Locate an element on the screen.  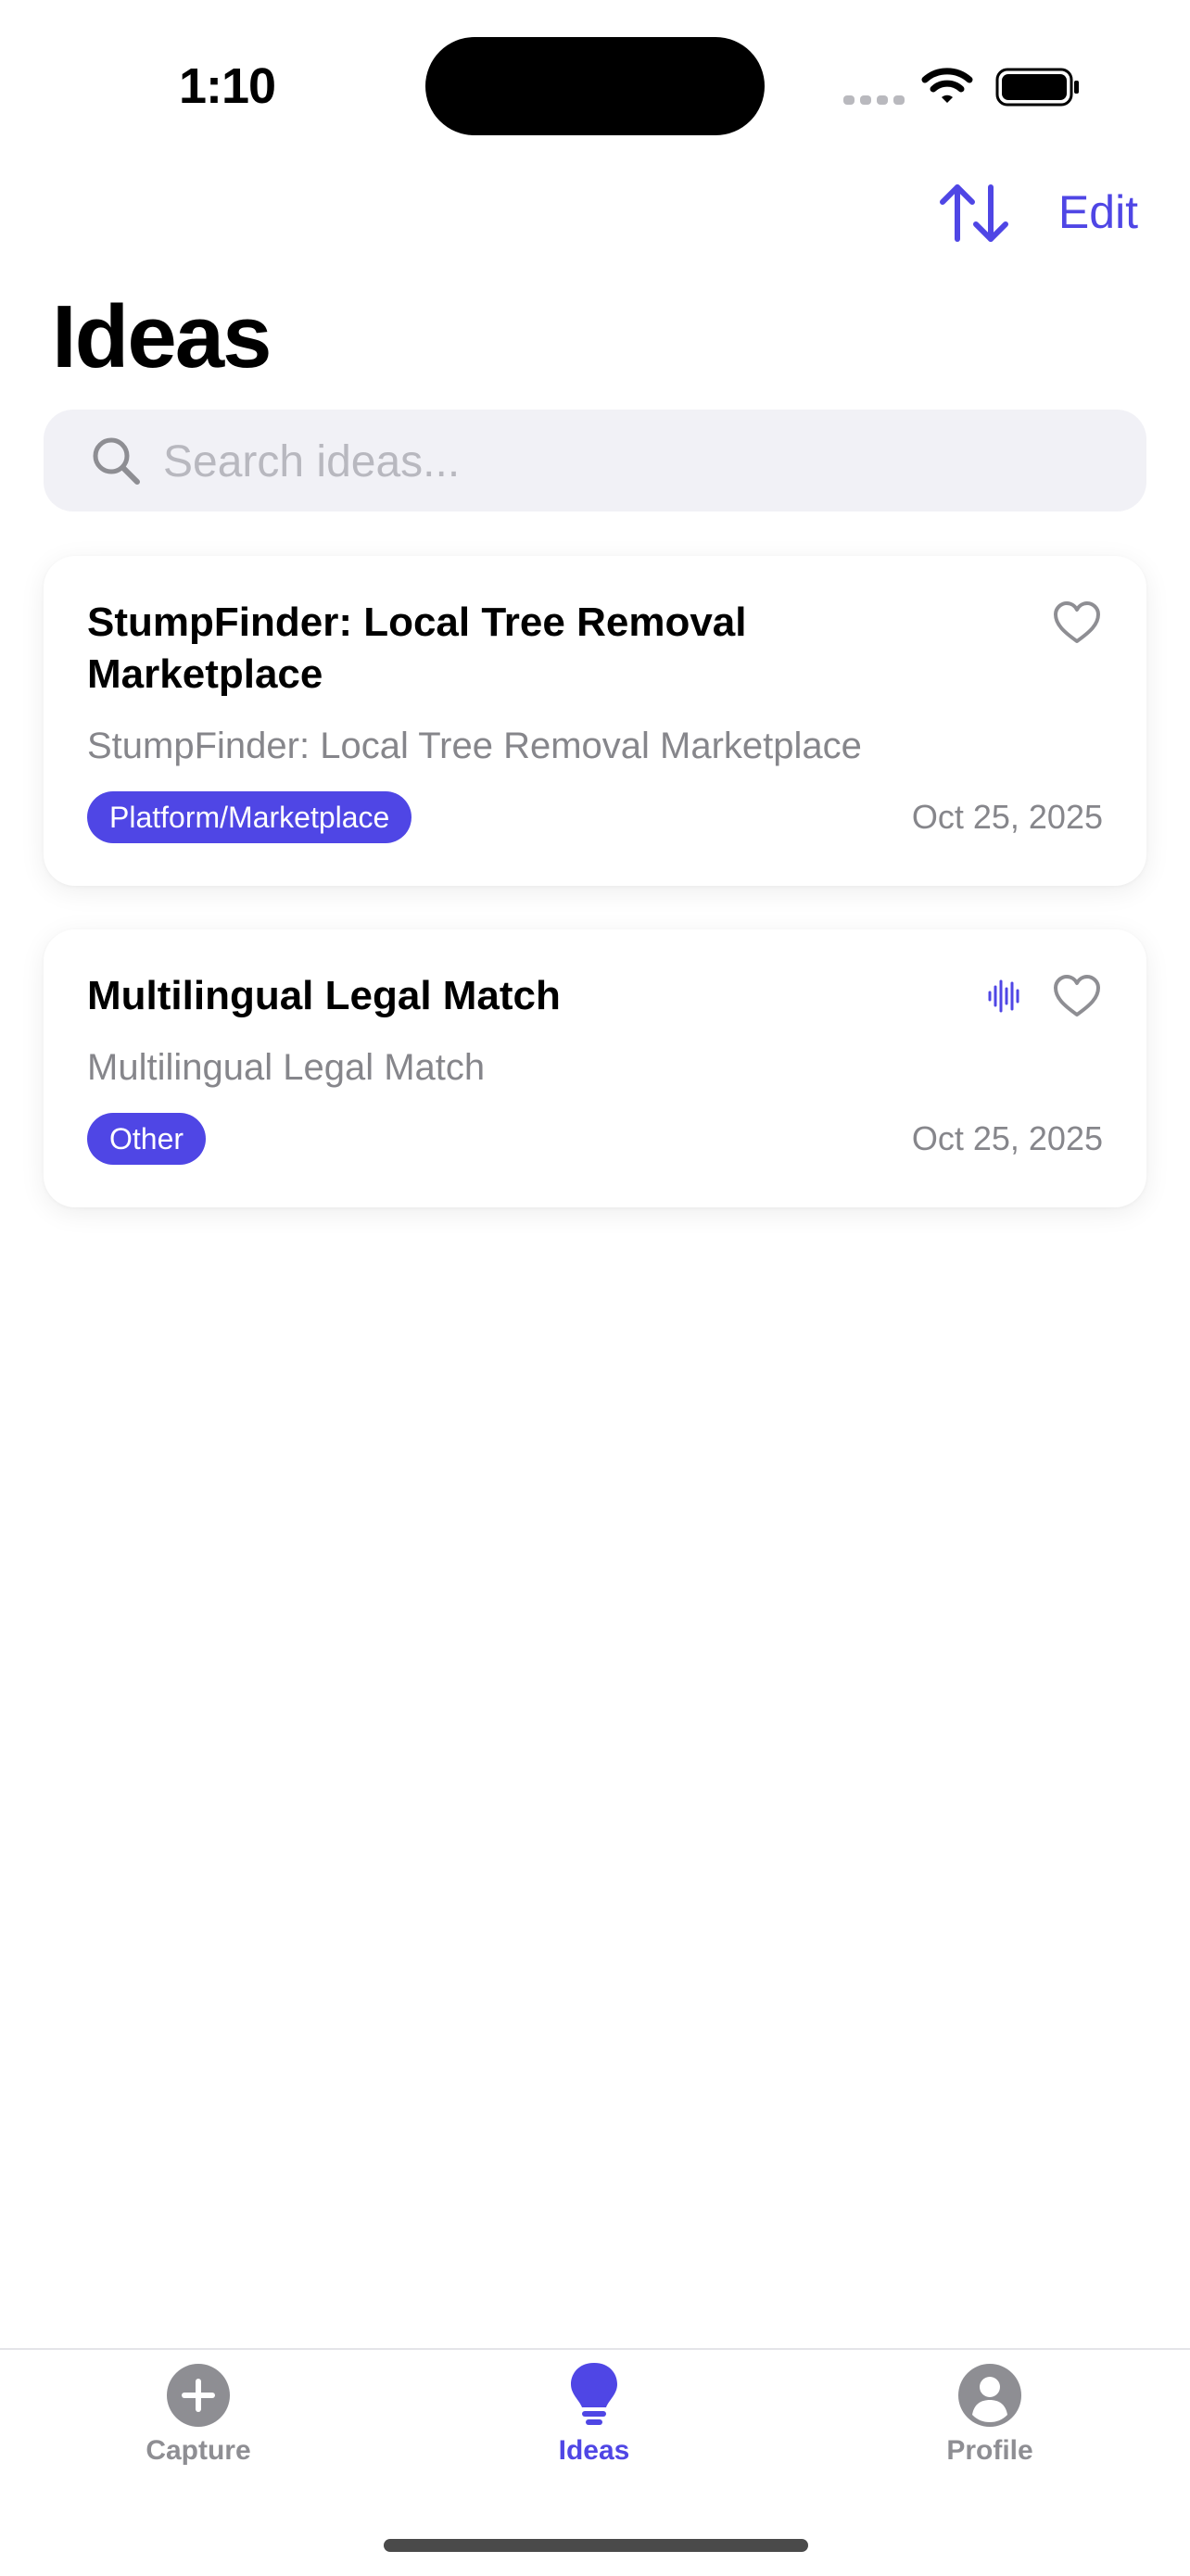
tab-label: Ideas is located at coordinates (594, 2450).